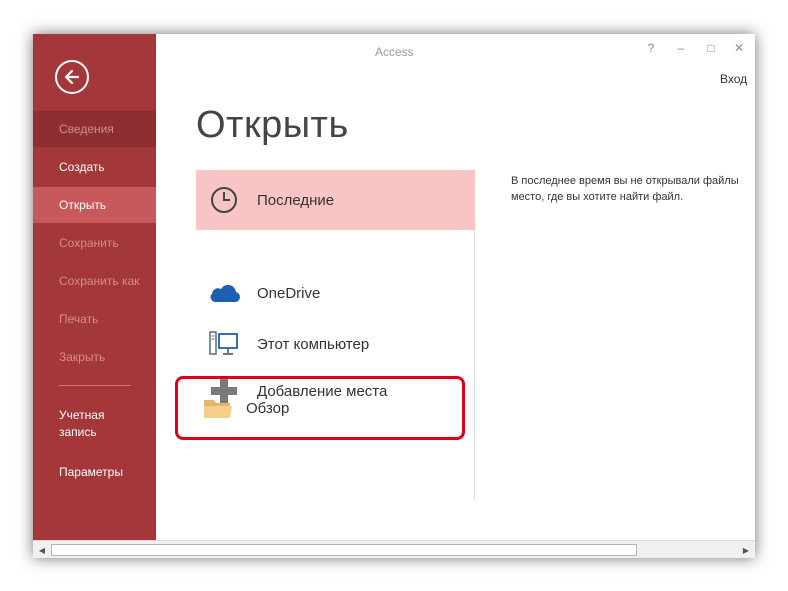 This screenshot has width=788, height=591. What do you see at coordinates (79, 319) in the screenshot?
I see `sidebar-item-label: Печать` at bounding box center [79, 319].